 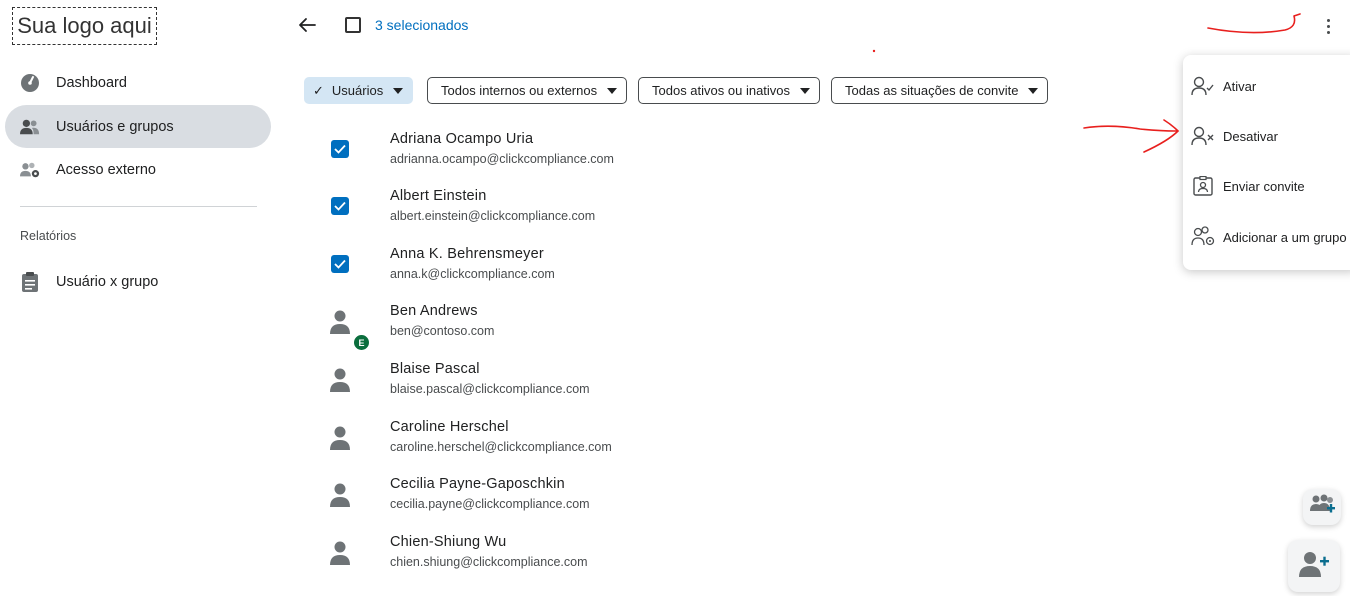 I want to click on user-email: caroline.herschel@clickcompliance.com, so click(x=501, y=447).